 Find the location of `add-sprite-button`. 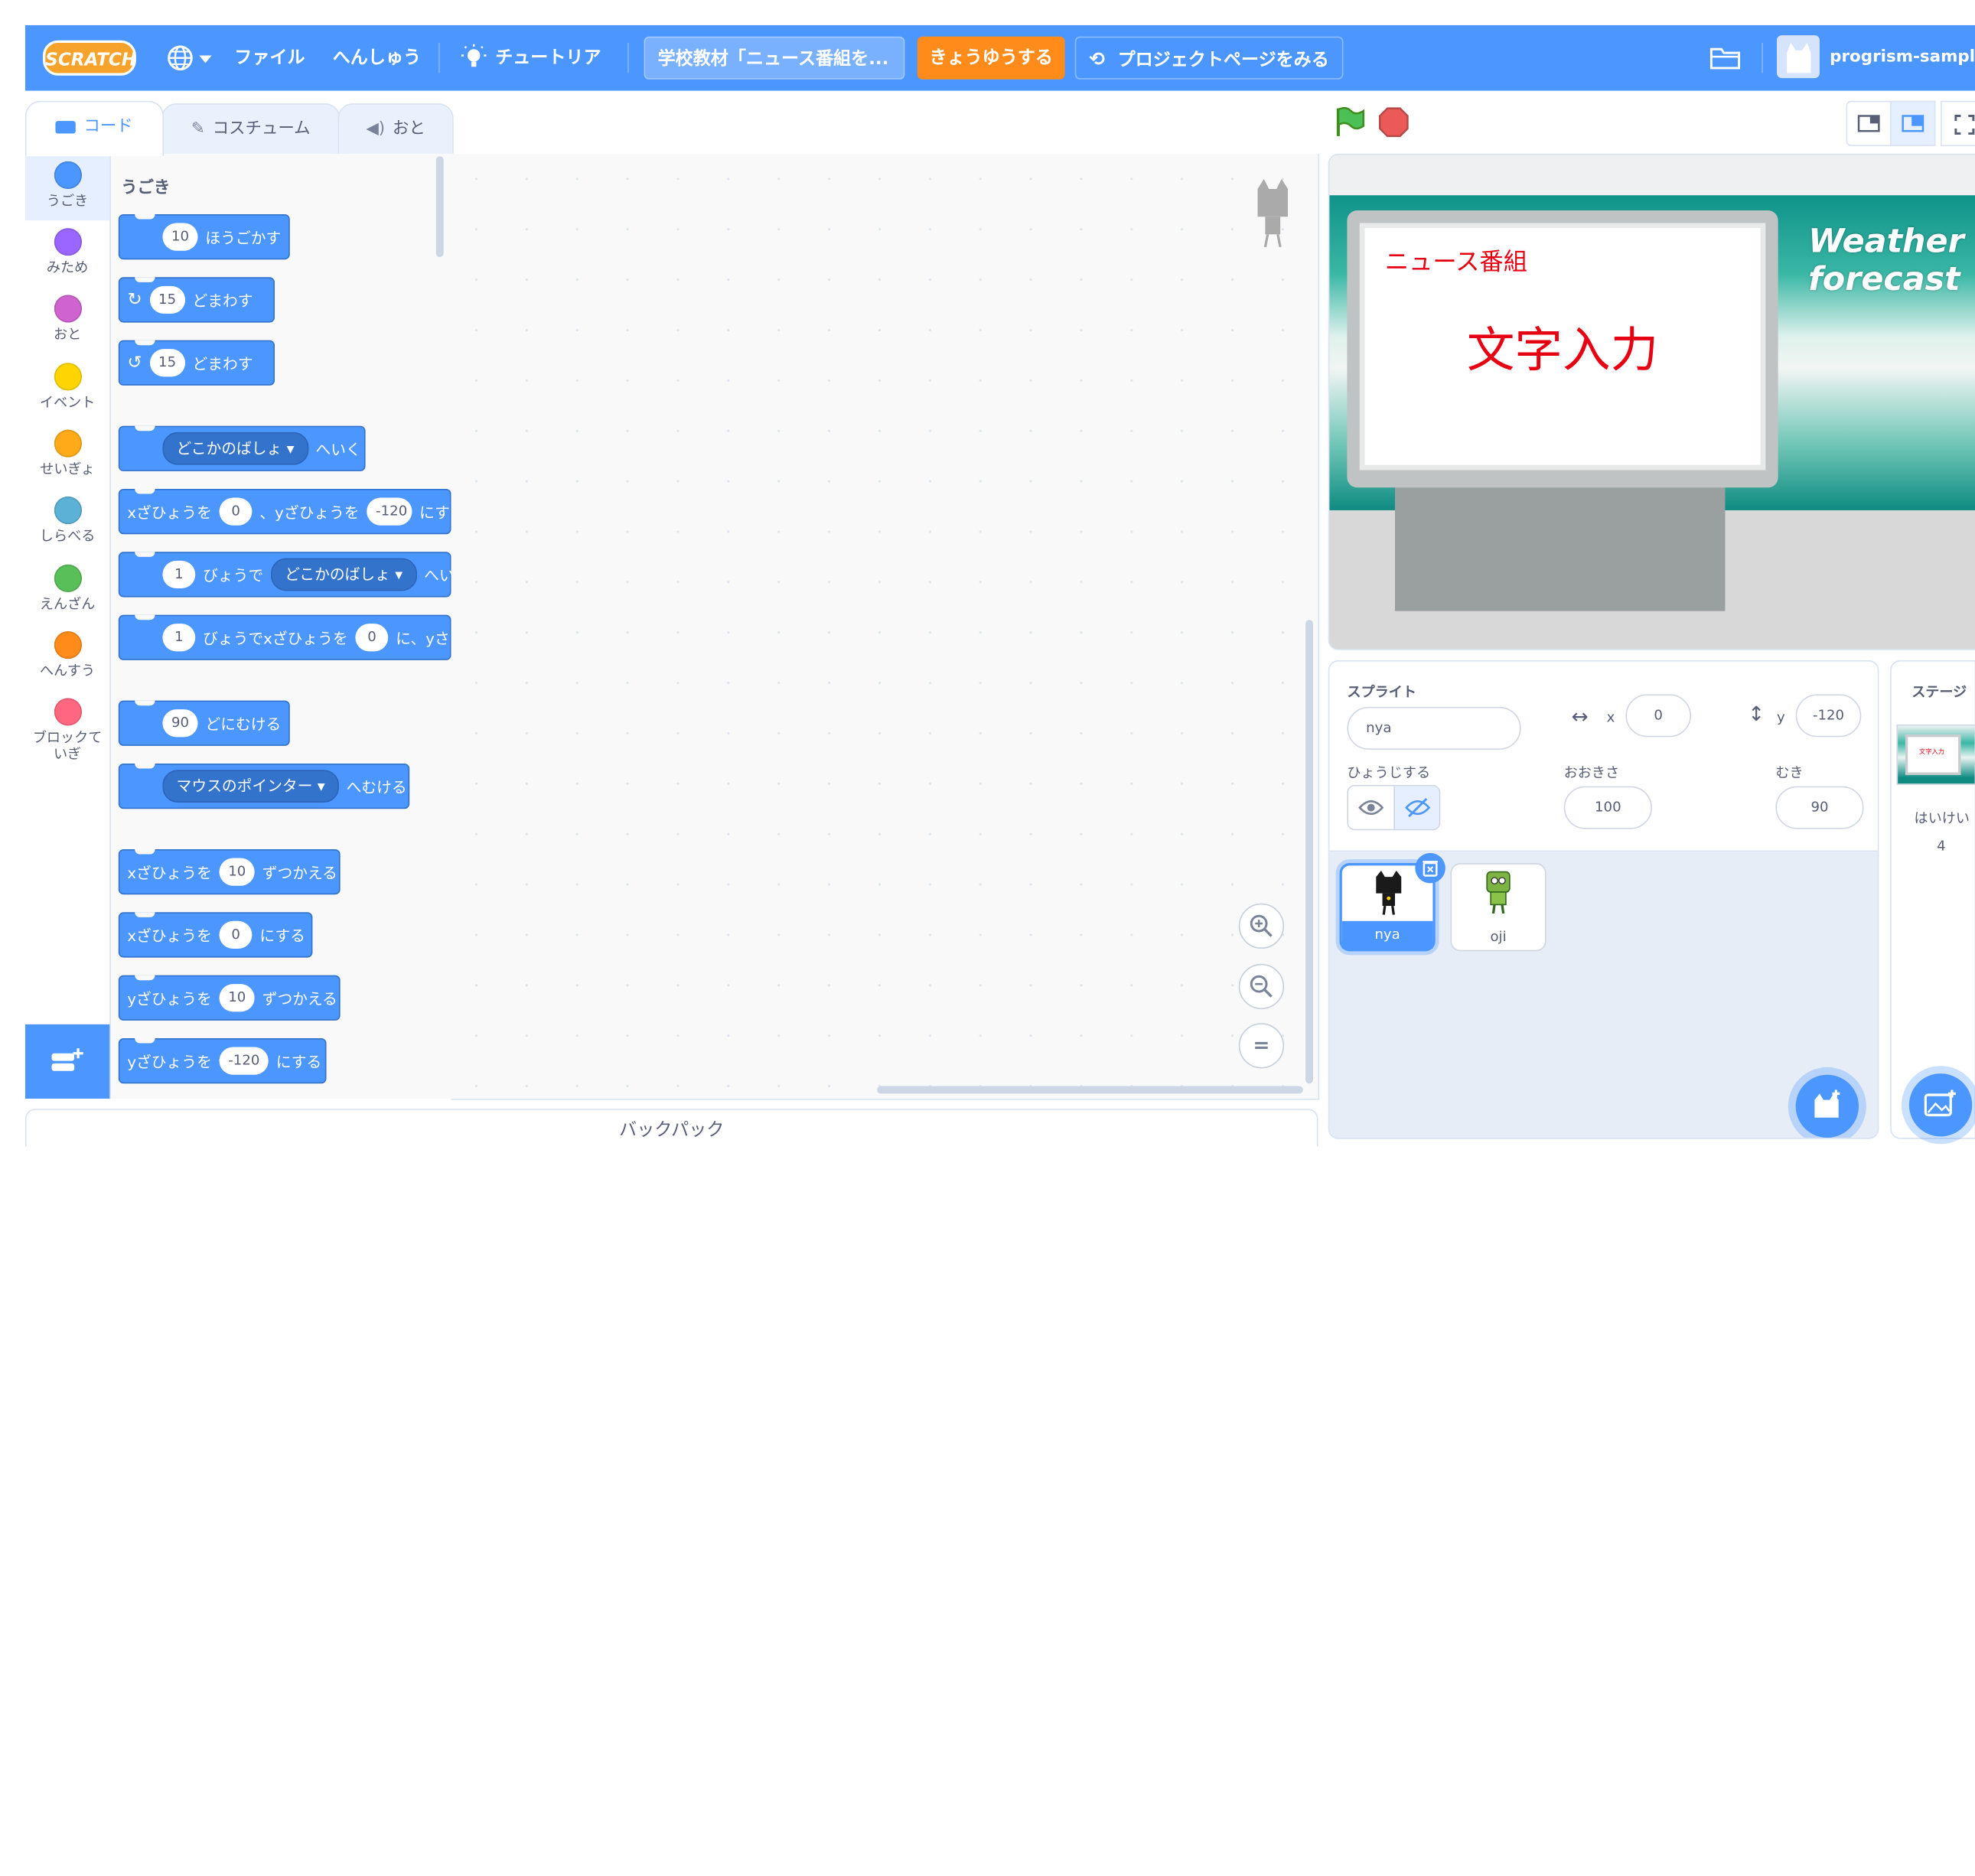

add-sprite-button is located at coordinates (1827, 1106).